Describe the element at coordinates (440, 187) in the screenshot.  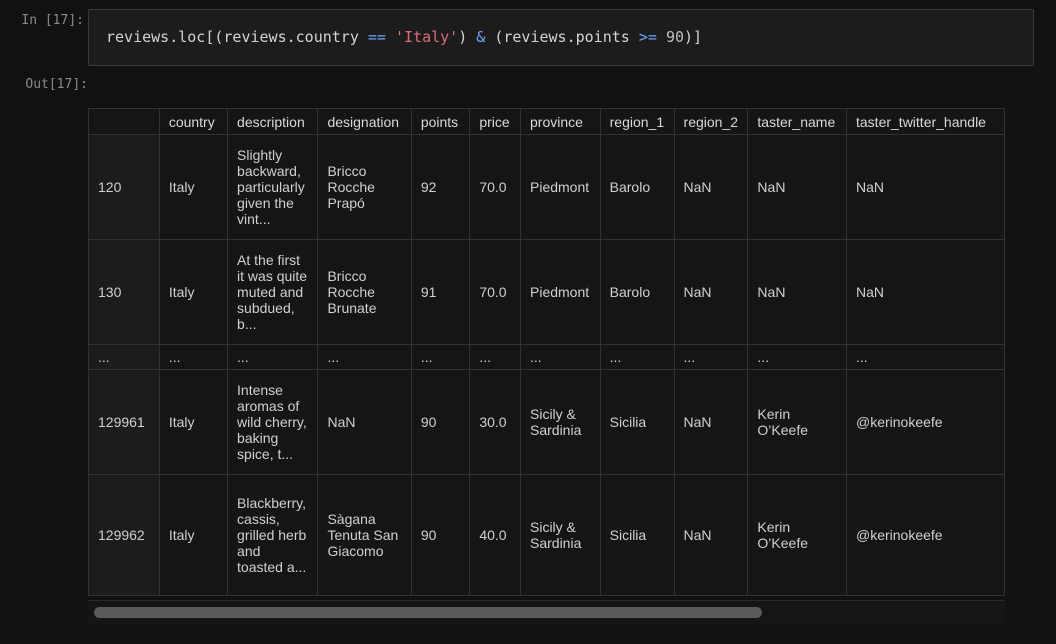
I see `table-cell: 92` at that location.